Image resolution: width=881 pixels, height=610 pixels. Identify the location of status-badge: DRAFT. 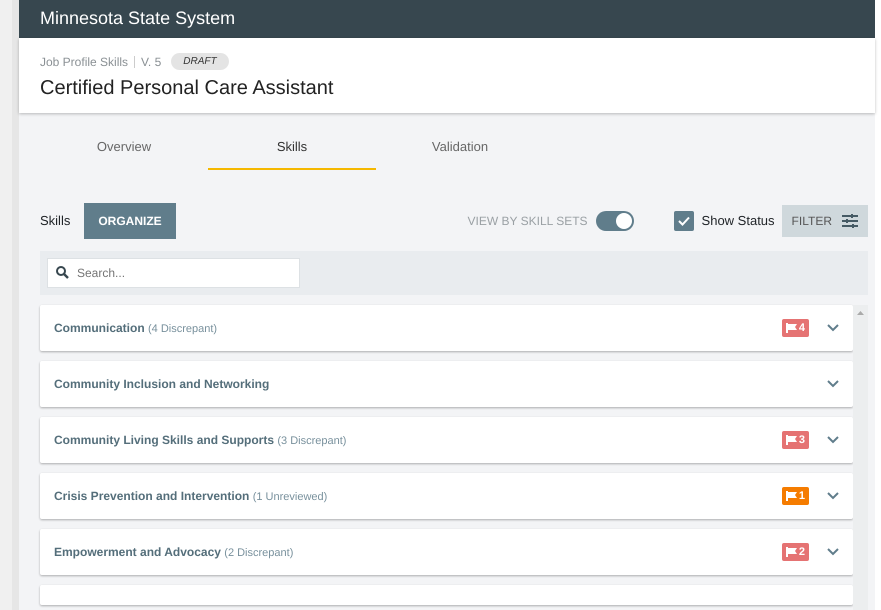
(200, 61).